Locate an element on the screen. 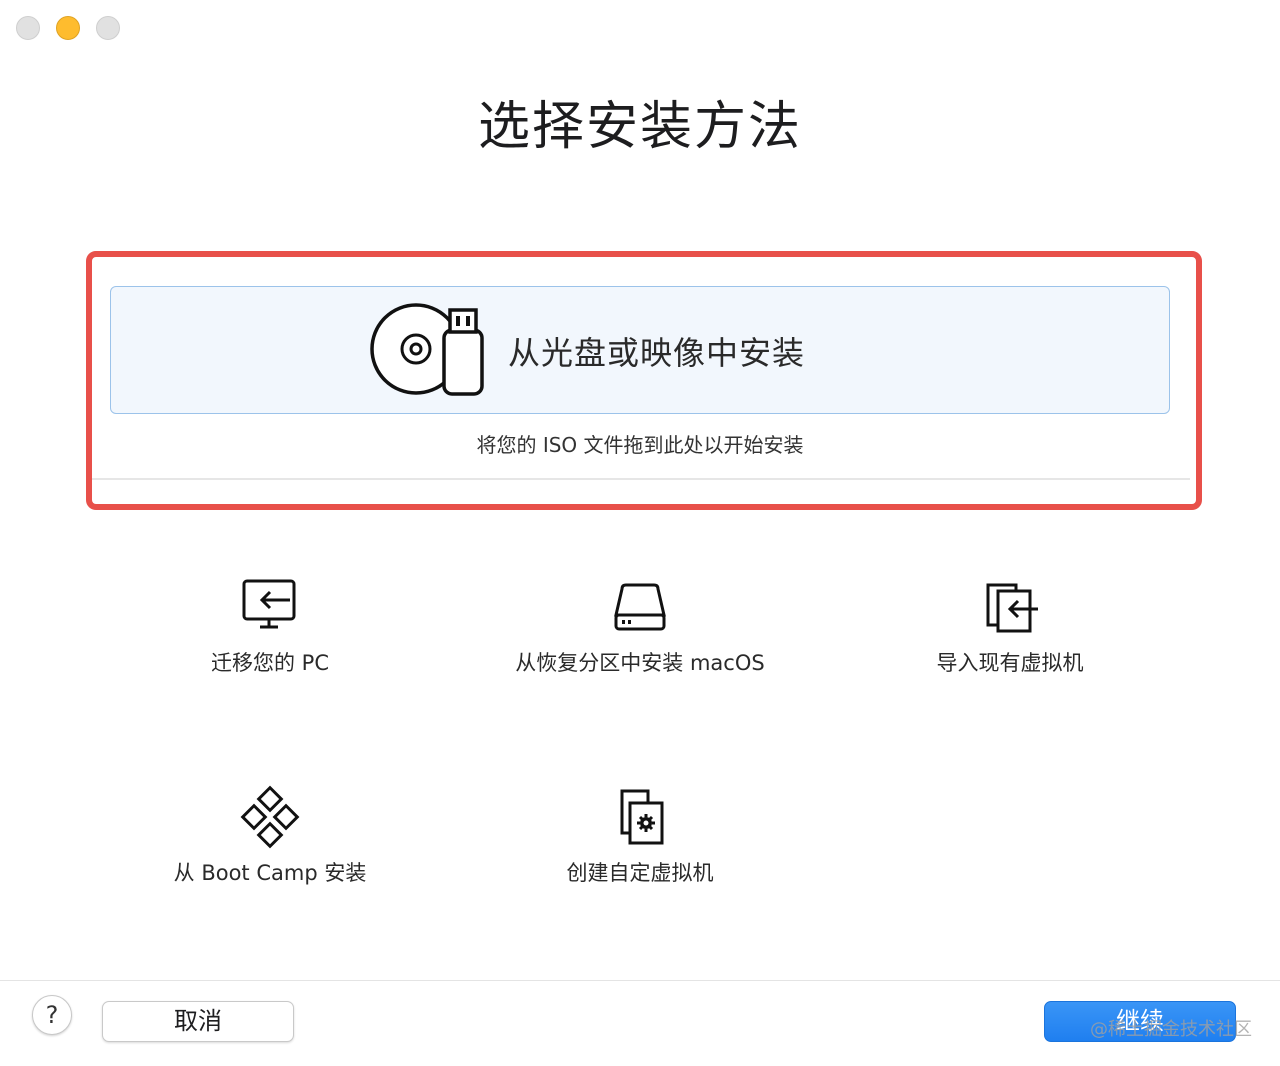  page-title: 选择安装方法 is located at coordinates (639, 127).